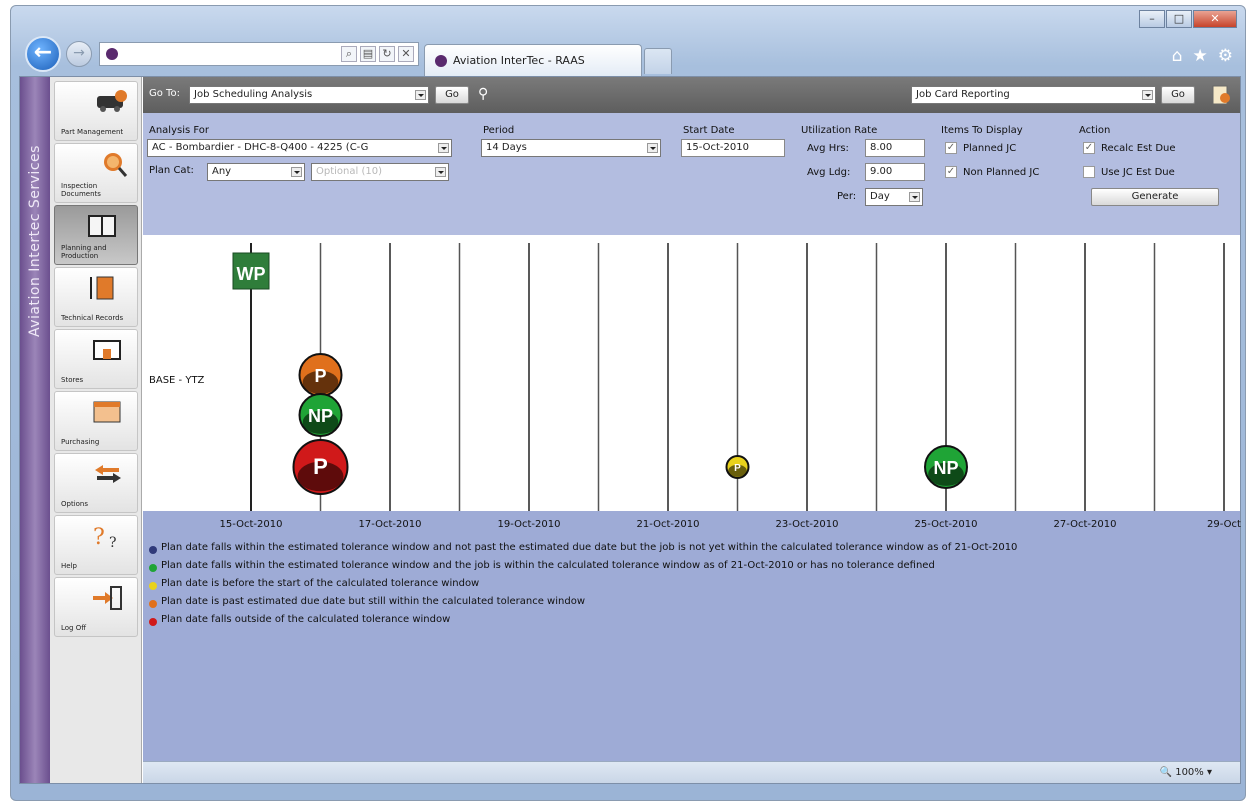 Image resolution: width=1250 pixels, height=805 pixels. I want to click on book-icon, so click(102, 226).